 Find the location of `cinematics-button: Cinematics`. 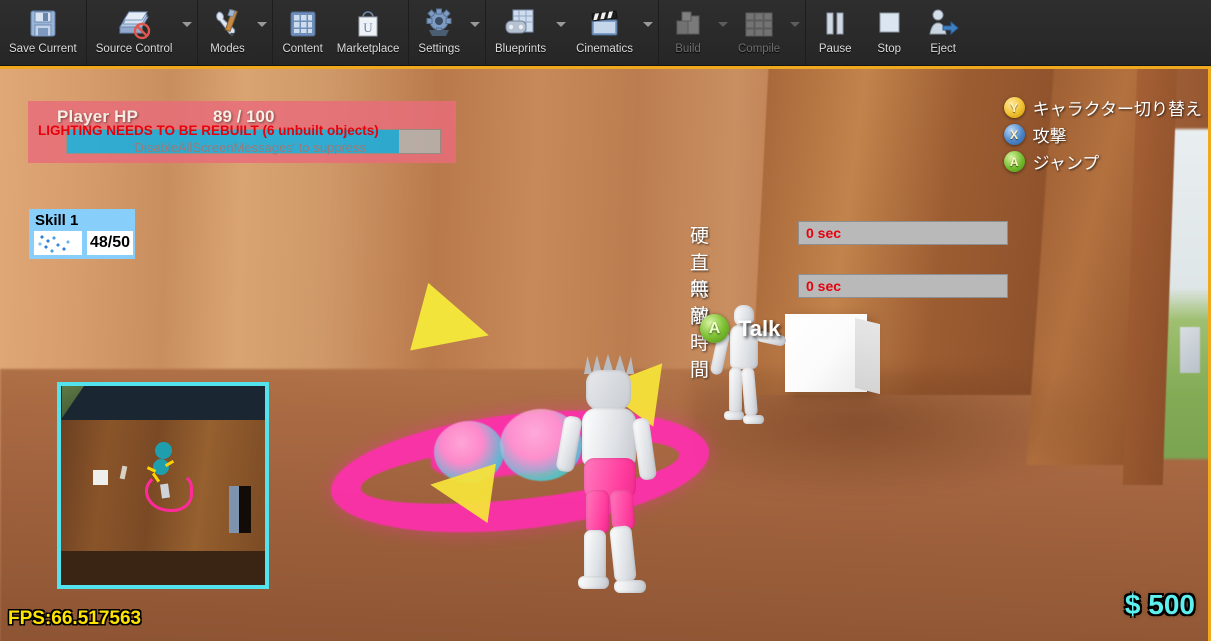

cinematics-button: Cinematics is located at coordinates (604, 33).